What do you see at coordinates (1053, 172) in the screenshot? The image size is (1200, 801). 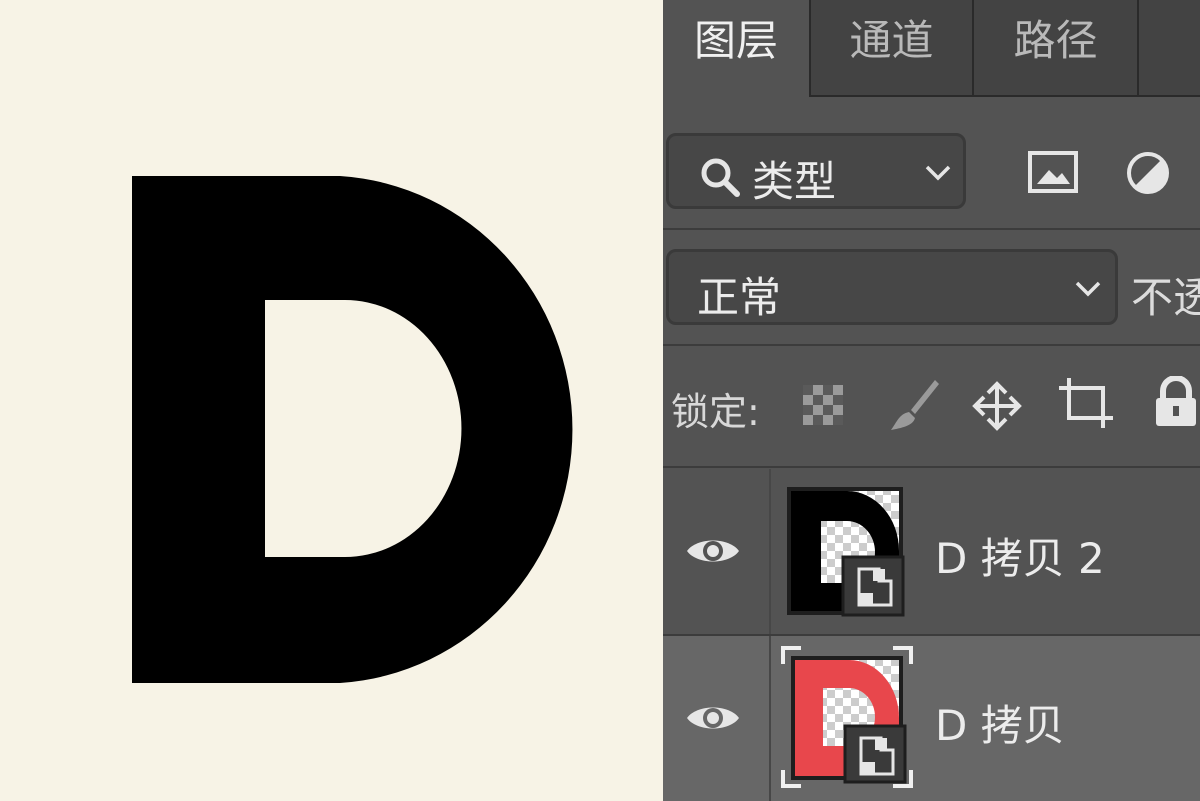 I see `image-filter-icon` at bounding box center [1053, 172].